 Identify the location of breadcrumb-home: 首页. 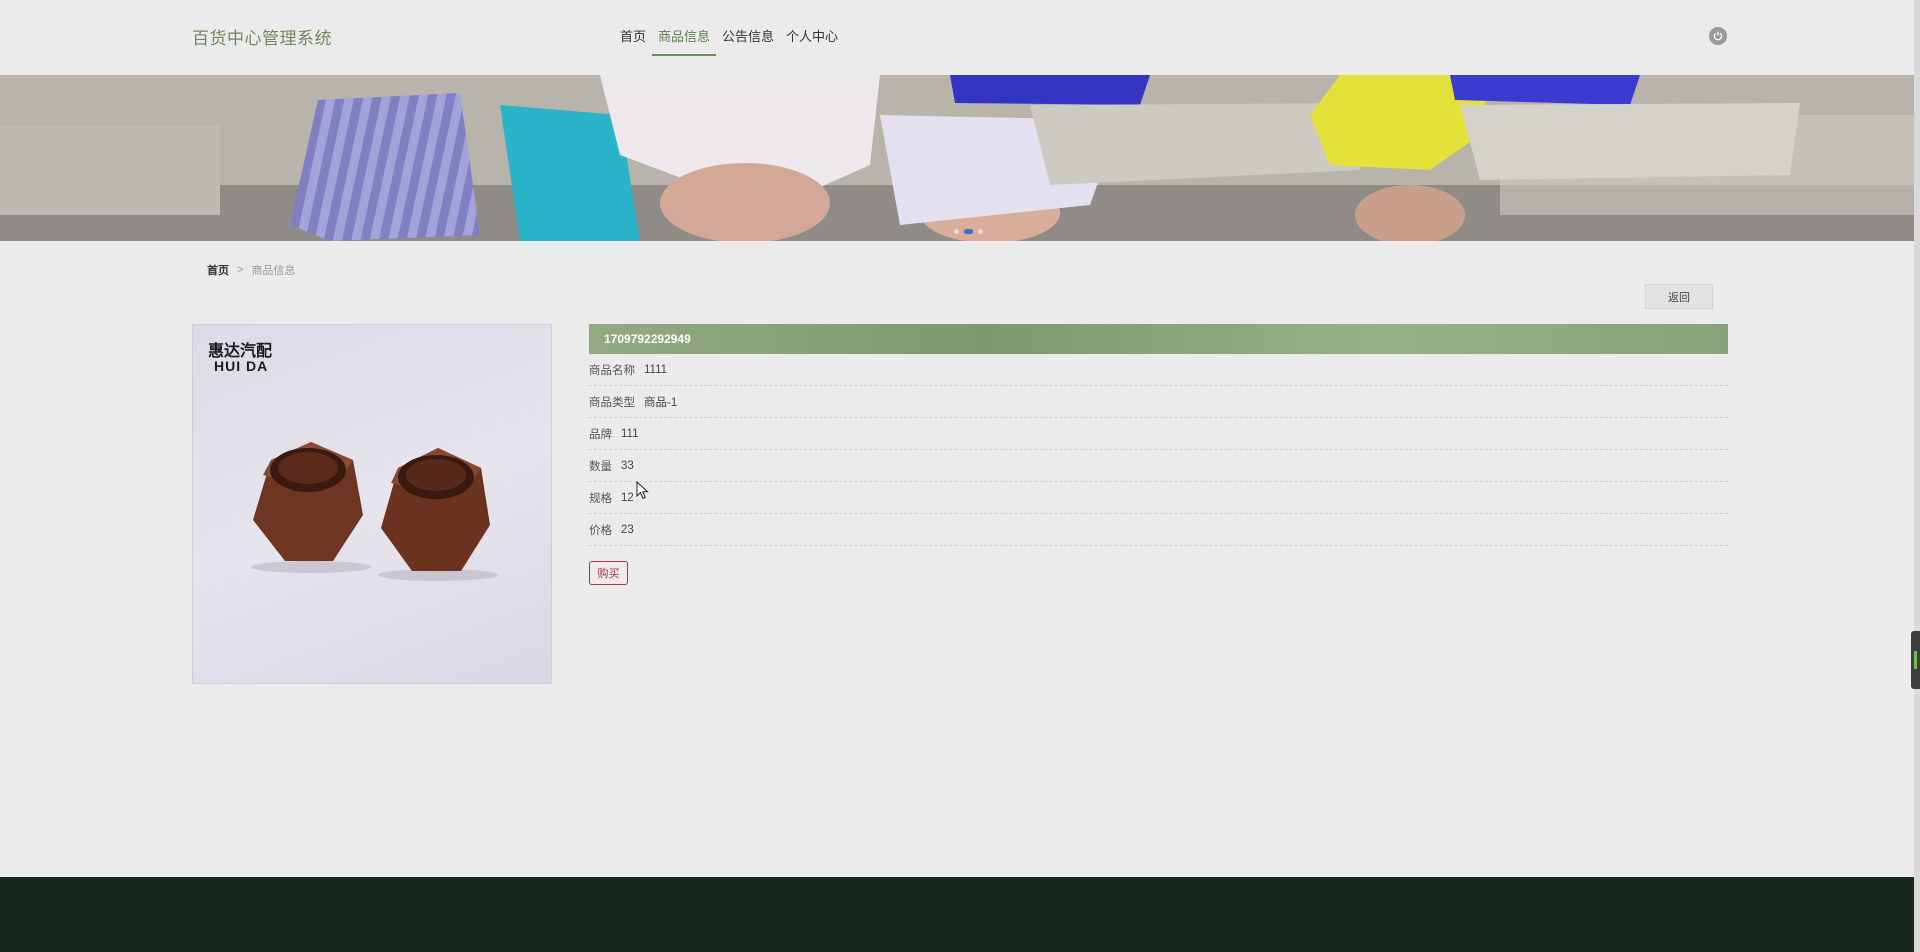
(218, 270).